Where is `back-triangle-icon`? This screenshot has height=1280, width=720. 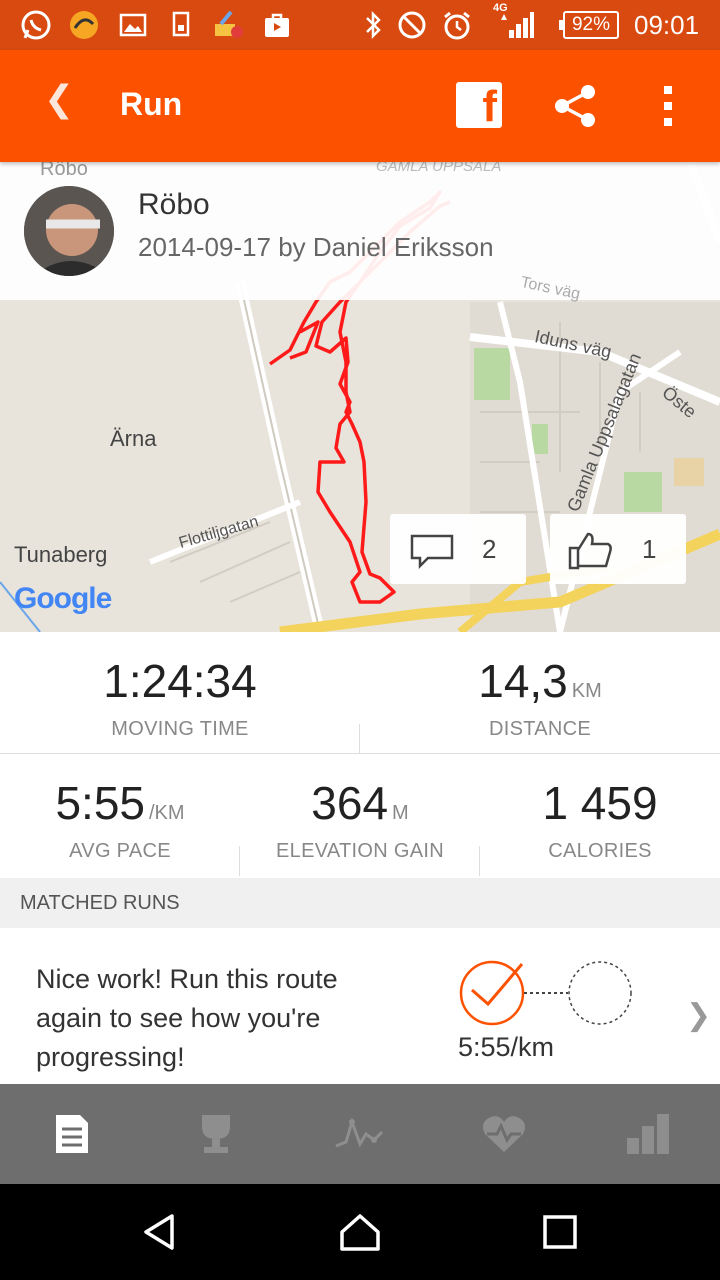
back-triangle-icon is located at coordinates (160, 1232).